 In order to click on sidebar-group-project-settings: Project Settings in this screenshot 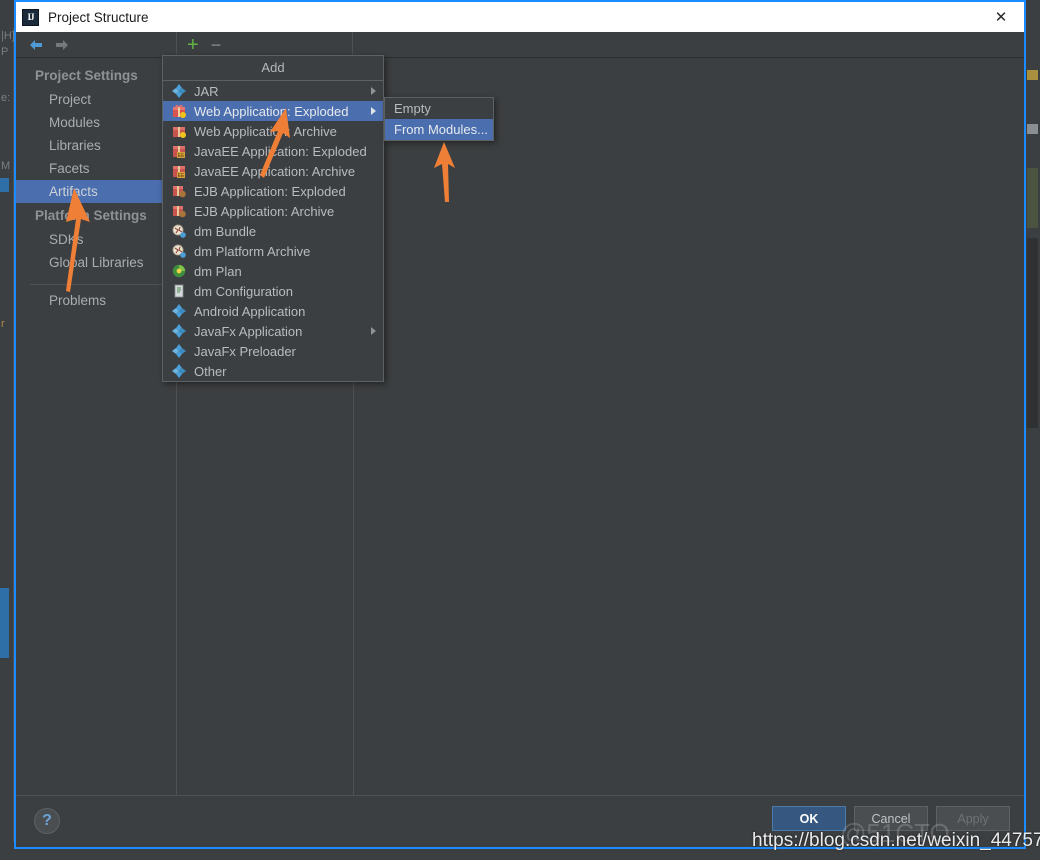, I will do `click(86, 75)`.